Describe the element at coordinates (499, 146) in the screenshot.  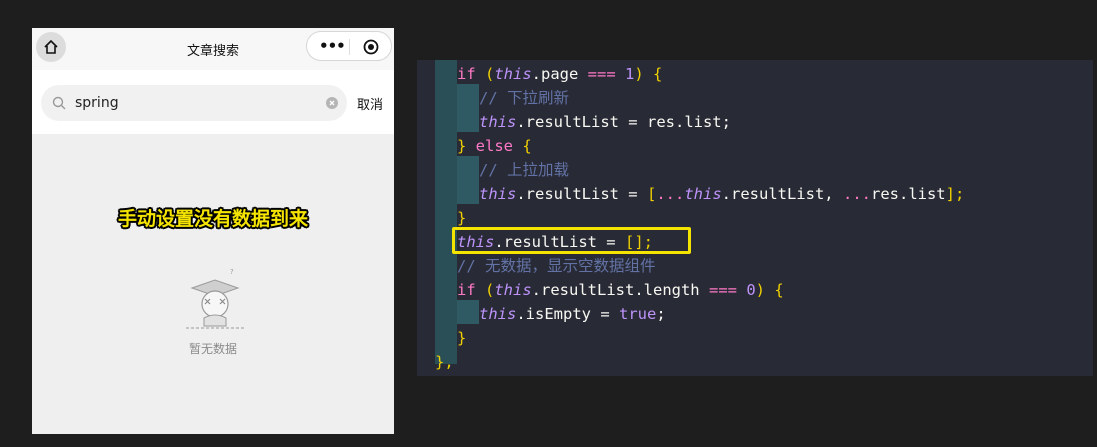
I see `code-token: else` at that location.